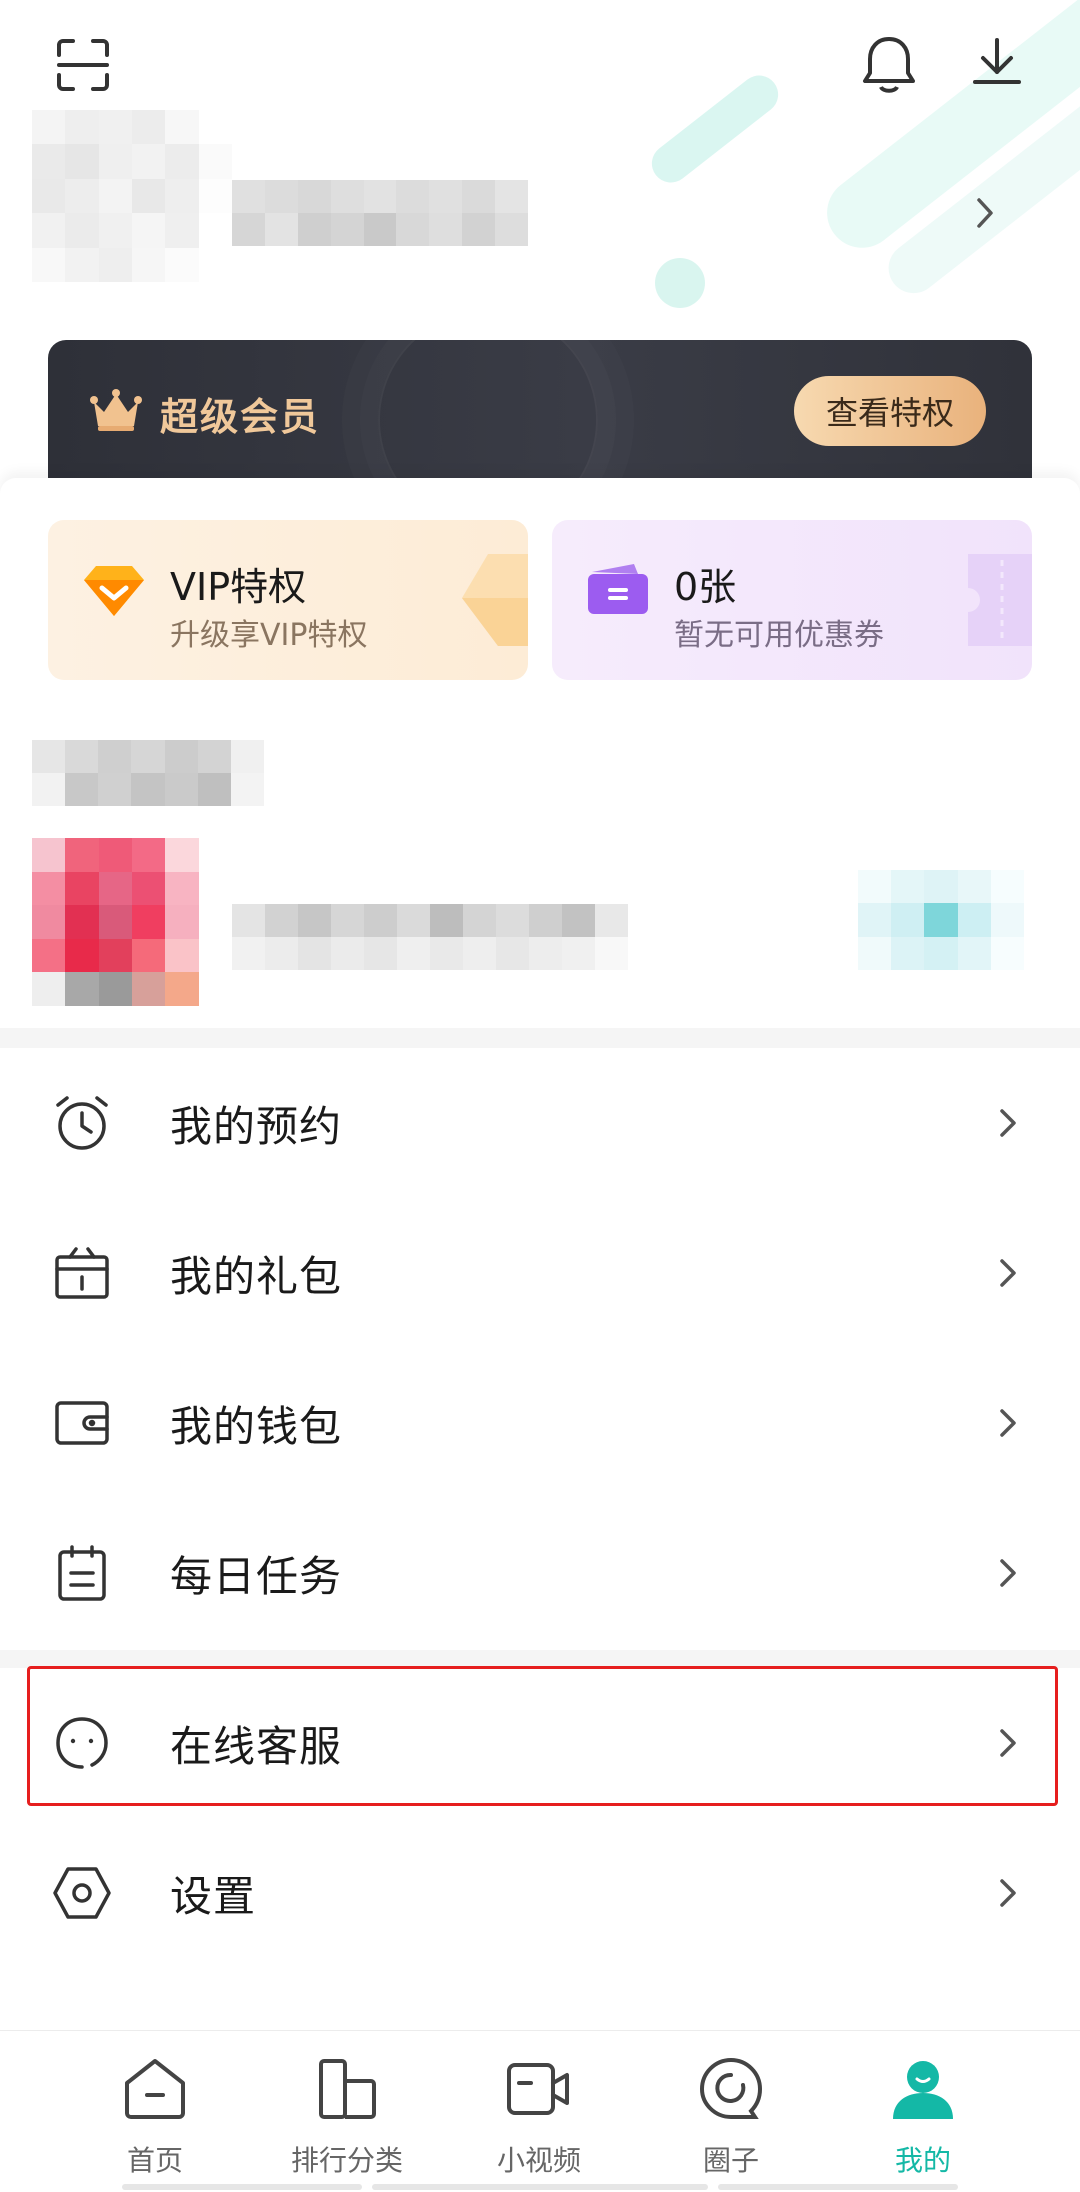 Image resolution: width=1080 pixels, height=2192 pixels. I want to click on promo-image-blurred, so click(132, 922).